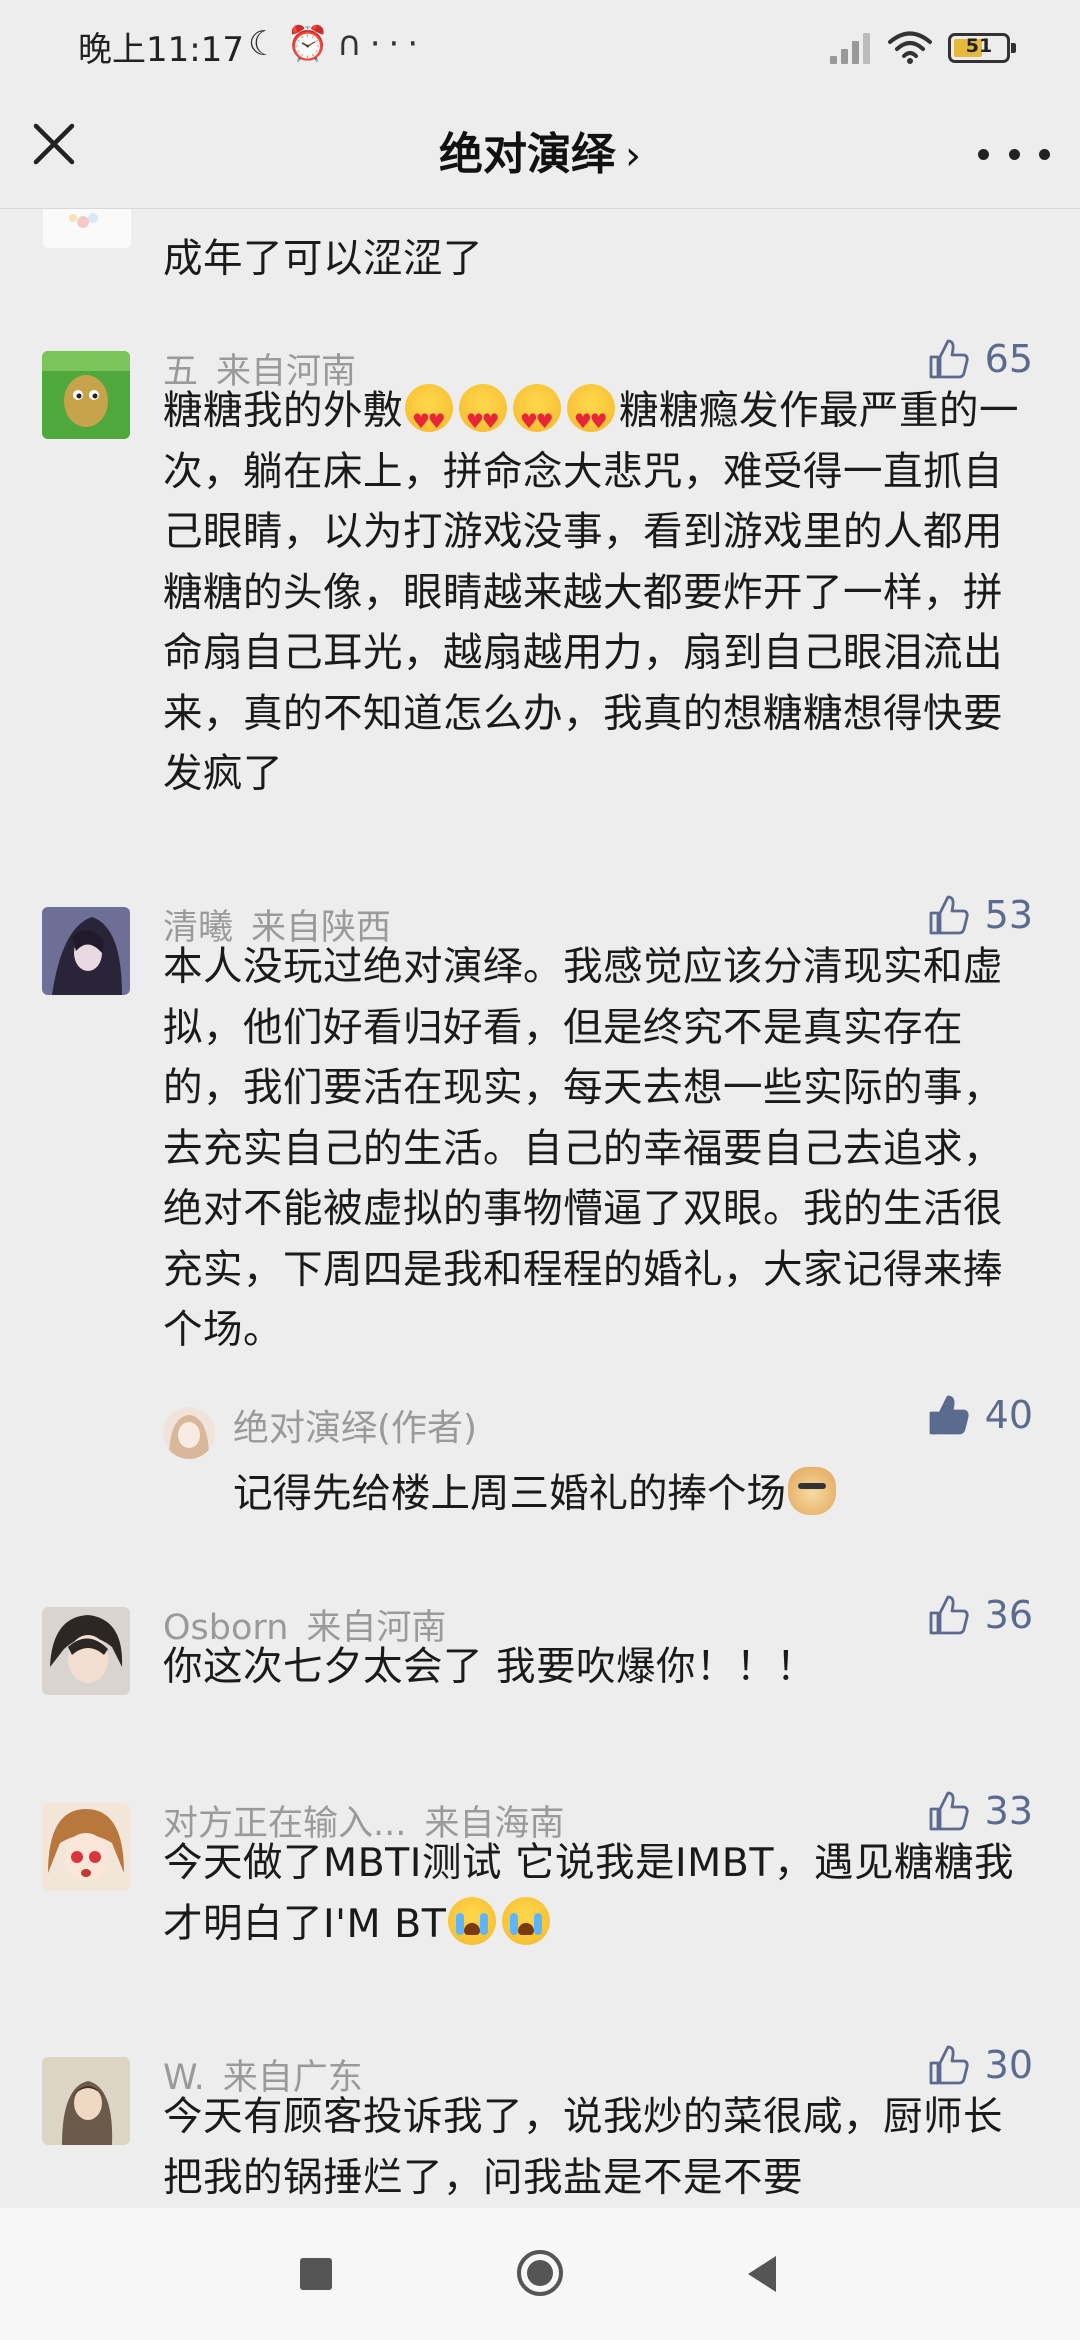 The image size is (1080, 2340). Describe the element at coordinates (316, 2274) in the screenshot. I see `recent-apps-button` at that location.